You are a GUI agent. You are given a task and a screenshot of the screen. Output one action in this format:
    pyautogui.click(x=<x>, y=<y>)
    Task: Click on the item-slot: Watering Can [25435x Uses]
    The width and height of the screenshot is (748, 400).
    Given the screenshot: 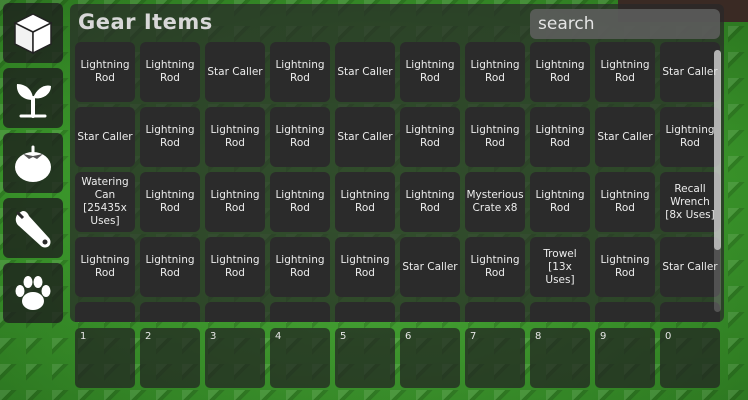 What is the action you would take?
    pyautogui.click(x=105, y=202)
    